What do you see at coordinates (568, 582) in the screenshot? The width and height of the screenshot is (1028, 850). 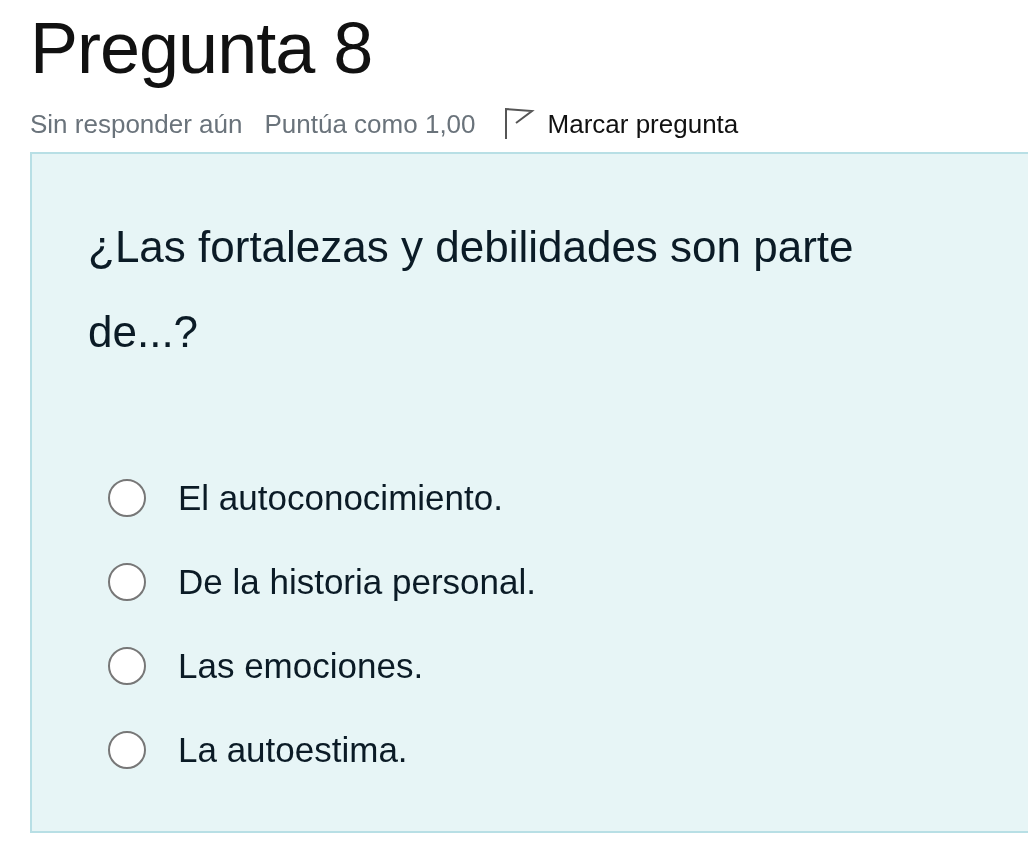 I see `answer-option: De la historia personal.` at bounding box center [568, 582].